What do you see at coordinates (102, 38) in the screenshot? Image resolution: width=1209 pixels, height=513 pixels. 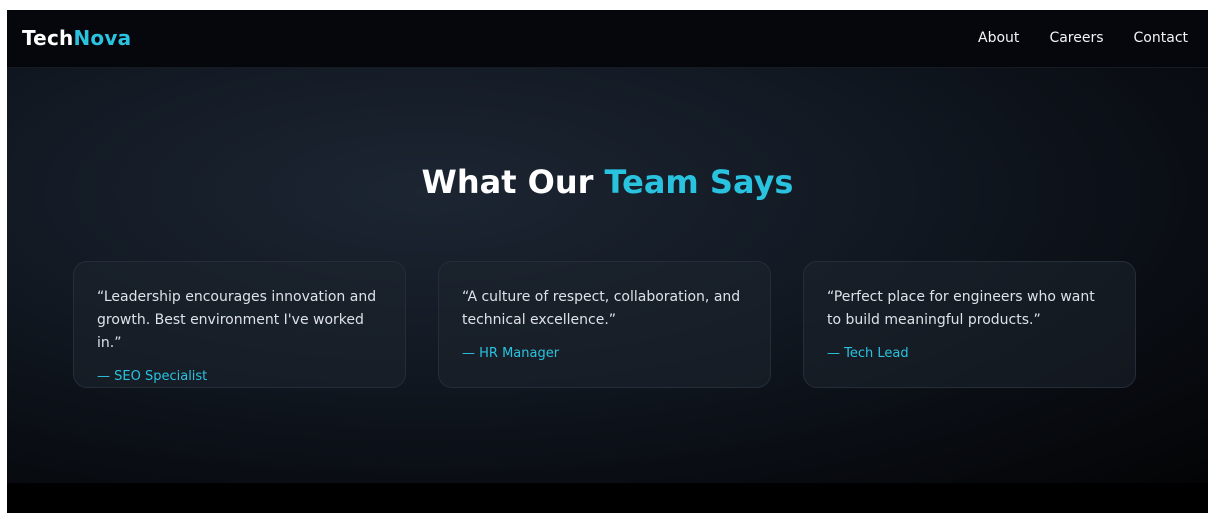 I see `brand-name-part2: Nova` at bounding box center [102, 38].